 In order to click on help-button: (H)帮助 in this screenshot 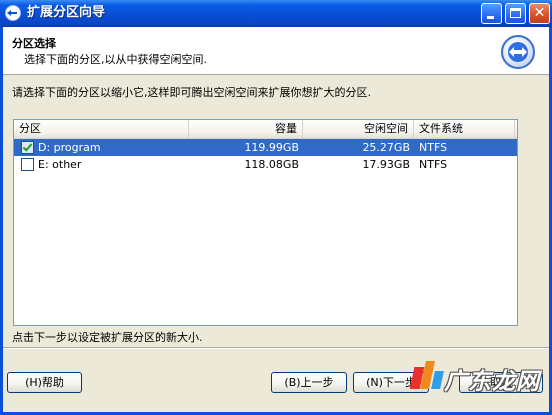, I will do `click(44, 382)`.